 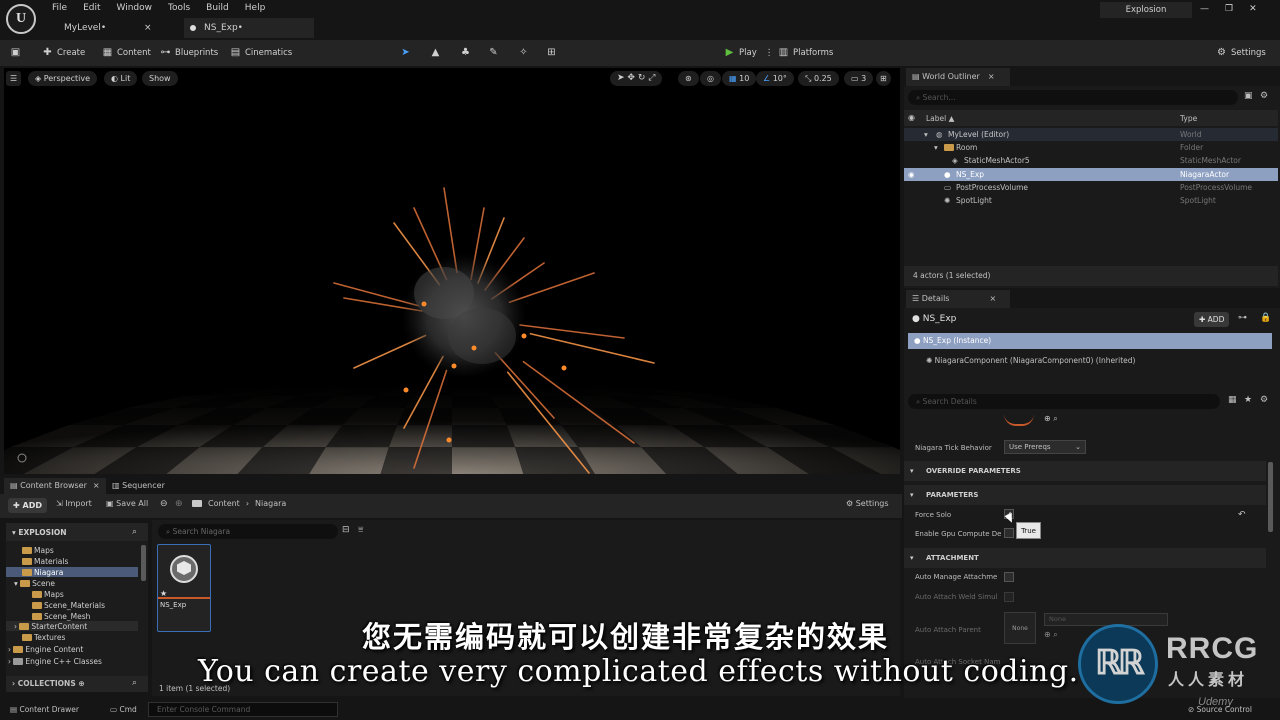 What do you see at coordinates (143, 563) in the screenshot?
I see `tree-scrollbar` at bounding box center [143, 563].